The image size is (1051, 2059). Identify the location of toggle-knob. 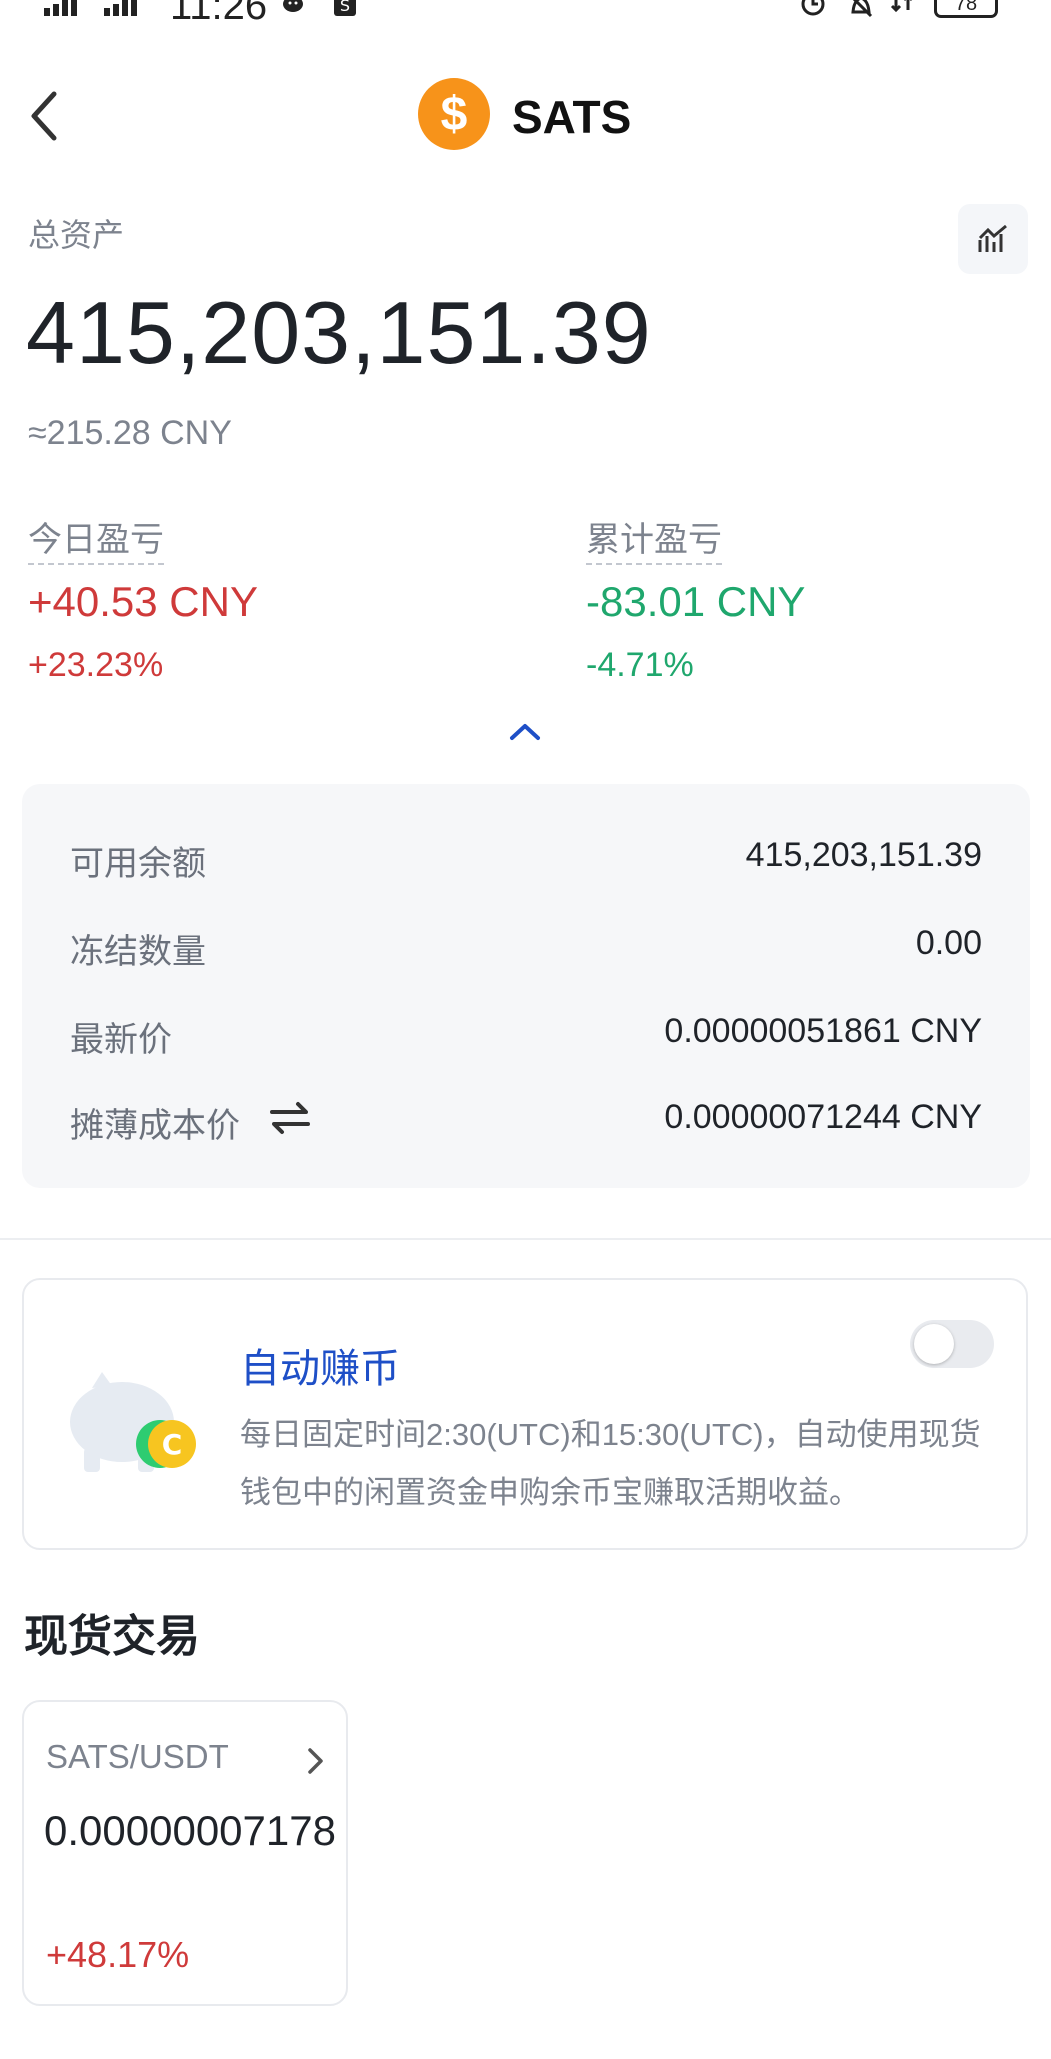
(934, 1344).